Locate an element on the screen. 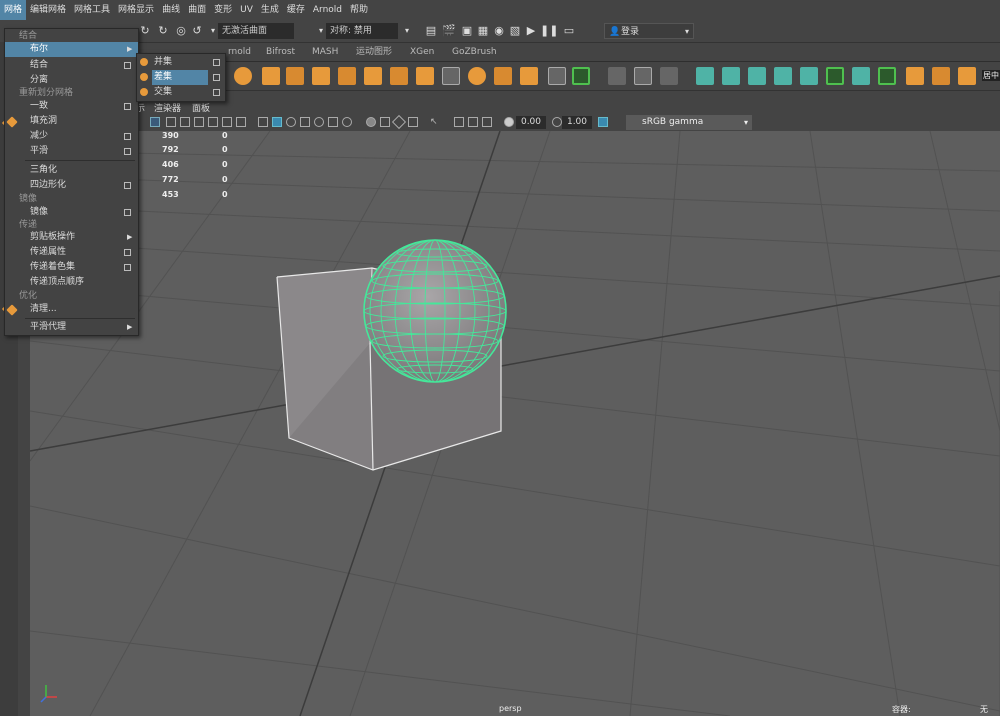  tab-gozbrush: GoZBrush is located at coordinates (474, 52).